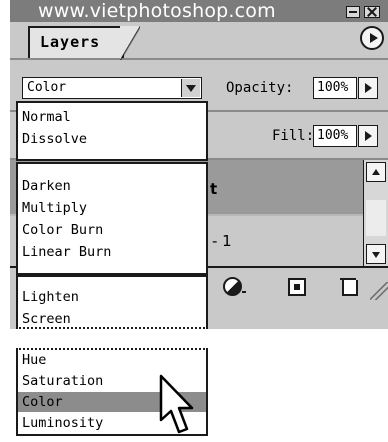  What do you see at coordinates (335, 88) in the screenshot?
I see `opacity-field: 100%` at bounding box center [335, 88].